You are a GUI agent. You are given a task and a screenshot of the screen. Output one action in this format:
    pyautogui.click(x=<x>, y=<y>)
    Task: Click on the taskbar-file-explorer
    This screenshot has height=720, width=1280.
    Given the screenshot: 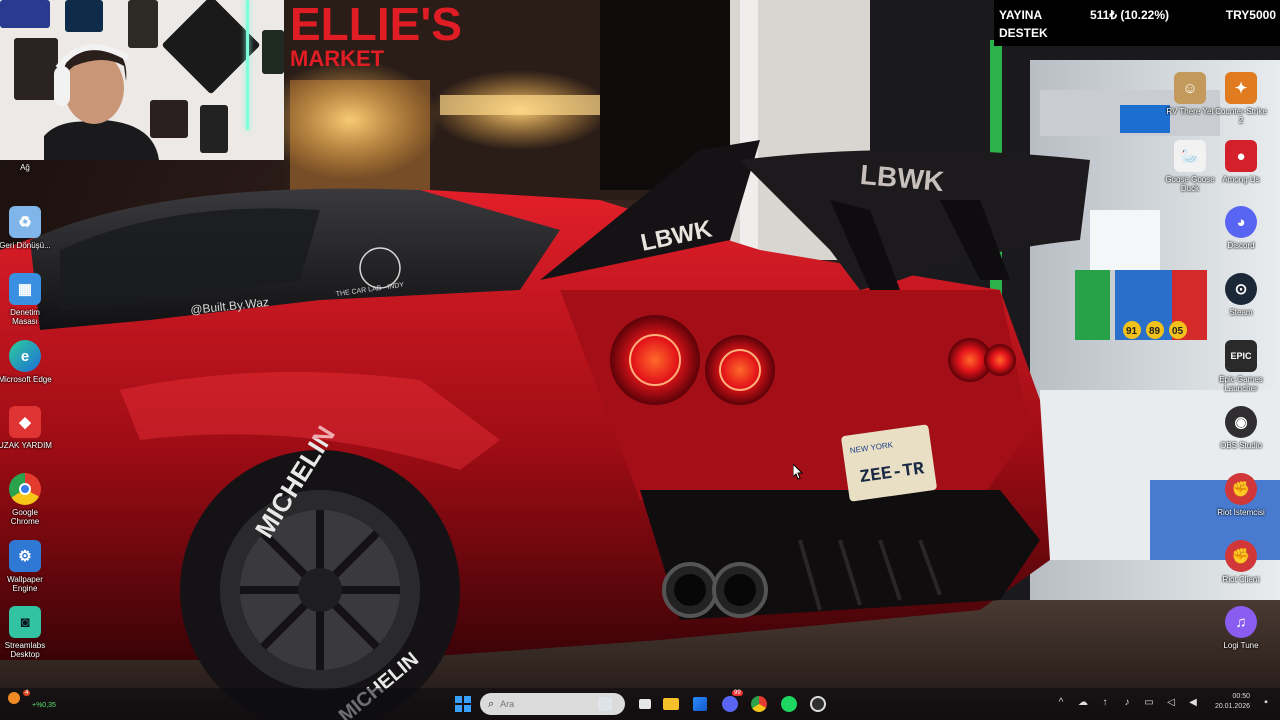 What is the action you would take?
    pyautogui.click(x=671, y=704)
    